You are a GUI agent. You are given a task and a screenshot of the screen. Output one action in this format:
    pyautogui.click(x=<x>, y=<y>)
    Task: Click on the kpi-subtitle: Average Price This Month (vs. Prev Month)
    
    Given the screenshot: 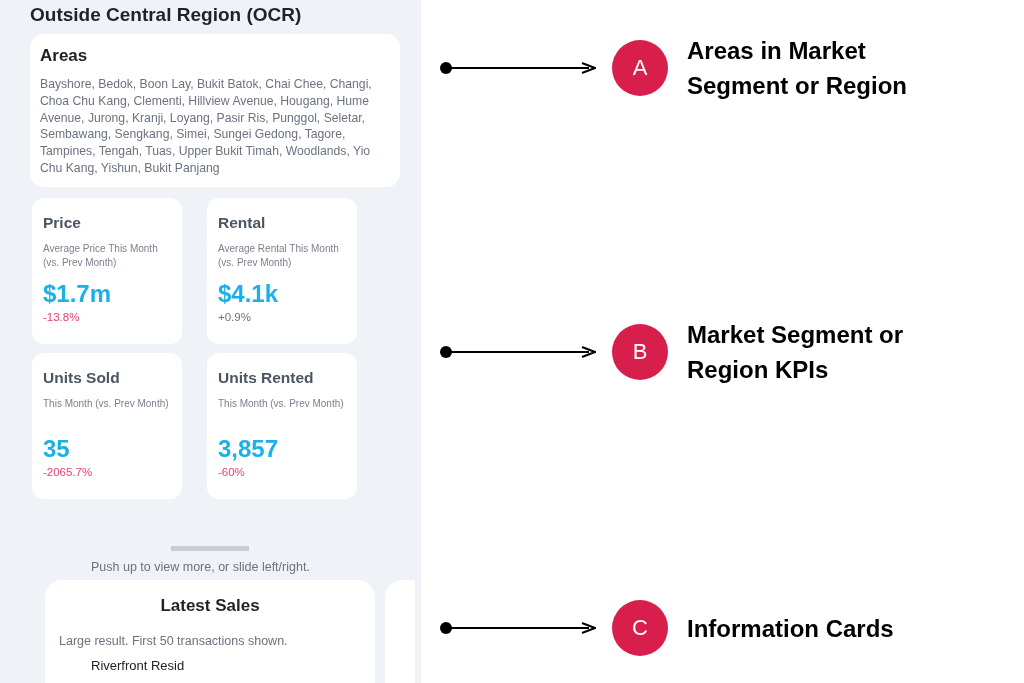 What is the action you would take?
    pyautogui.click(x=101, y=255)
    